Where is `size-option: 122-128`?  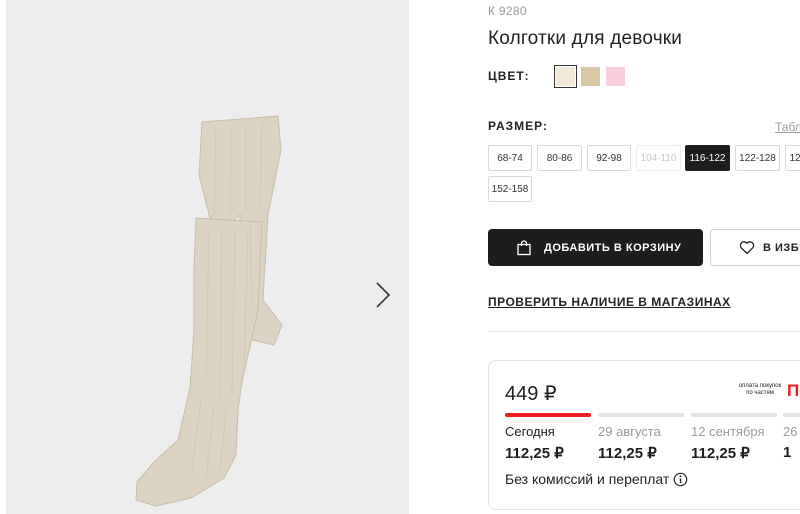
size-option: 122-128 is located at coordinates (757, 158).